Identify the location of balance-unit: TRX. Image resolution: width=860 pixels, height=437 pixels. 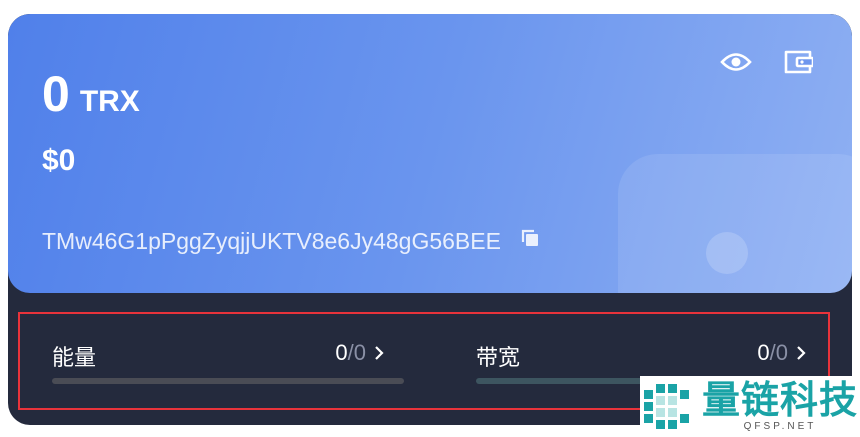
(109, 101).